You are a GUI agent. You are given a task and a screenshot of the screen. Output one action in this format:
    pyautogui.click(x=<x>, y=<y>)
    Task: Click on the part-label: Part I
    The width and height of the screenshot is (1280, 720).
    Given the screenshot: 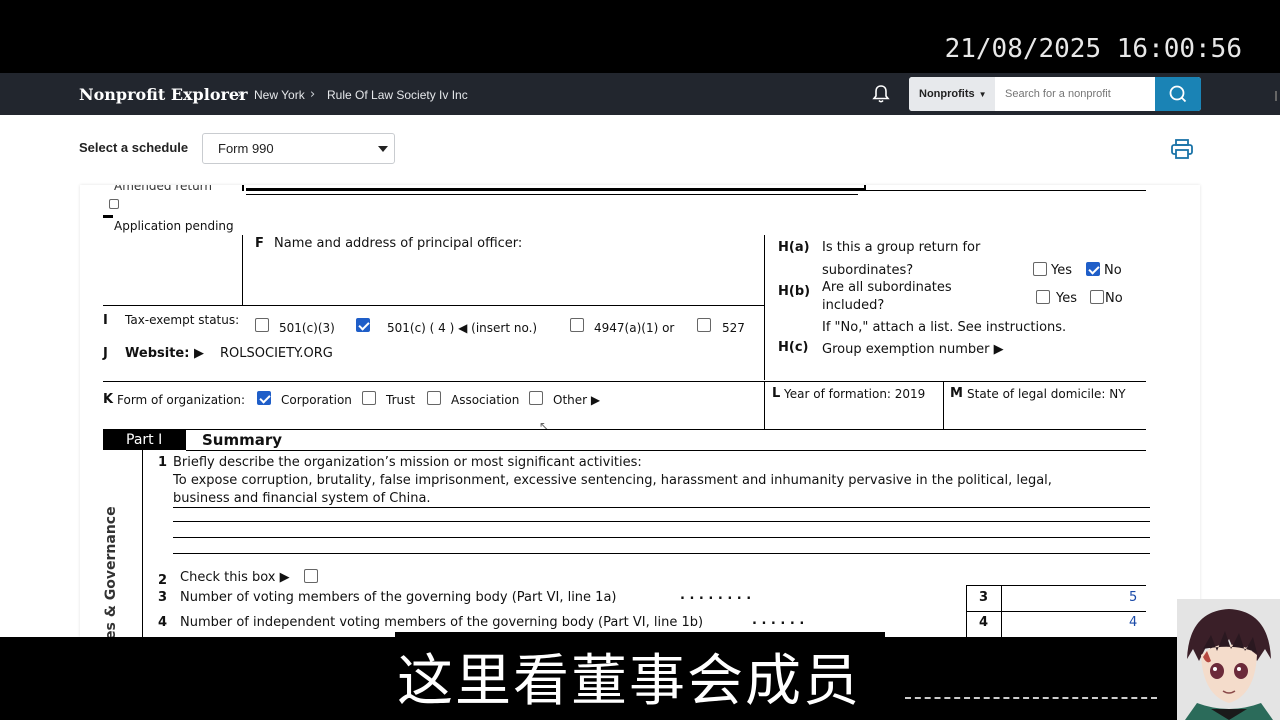 What is the action you would take?
    pyautogui.click(x=144, y=440)
    